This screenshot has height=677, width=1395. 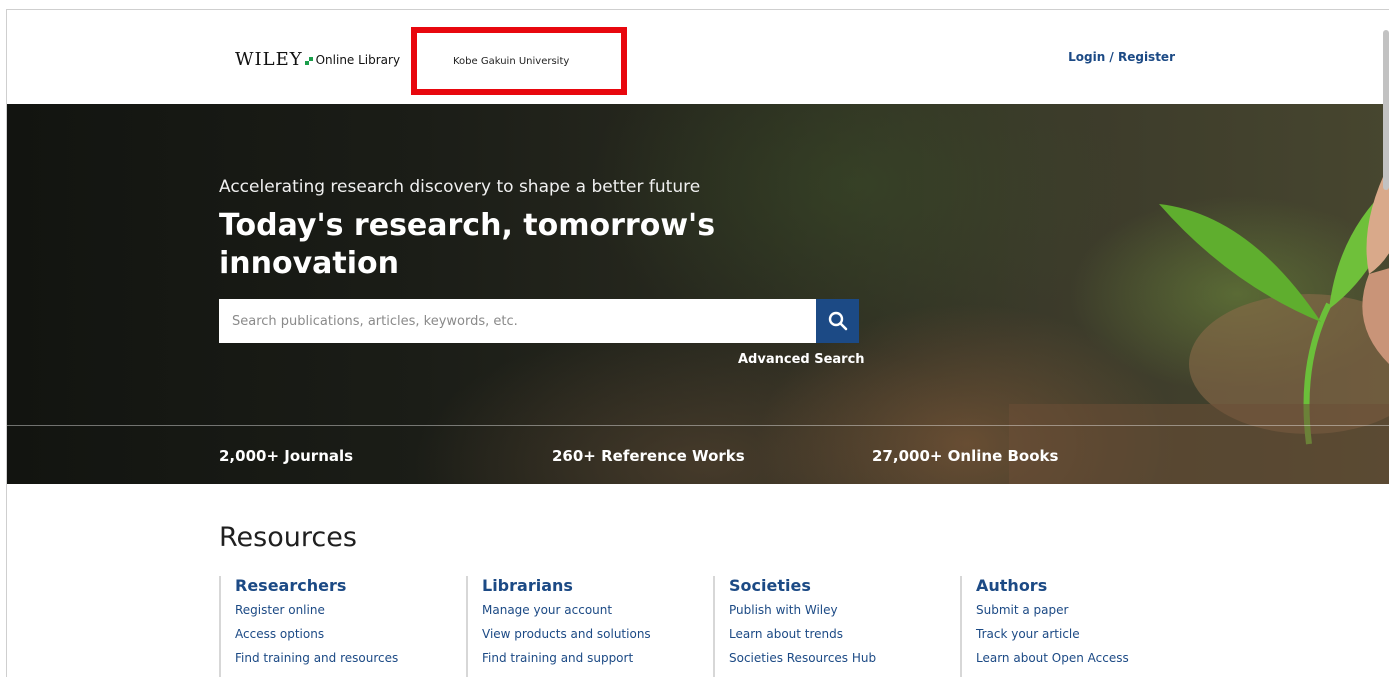 What do you see at coordinates (309, 61) in the screenshot?
I see `logo-square-icon` at bounding box center [309, 61].